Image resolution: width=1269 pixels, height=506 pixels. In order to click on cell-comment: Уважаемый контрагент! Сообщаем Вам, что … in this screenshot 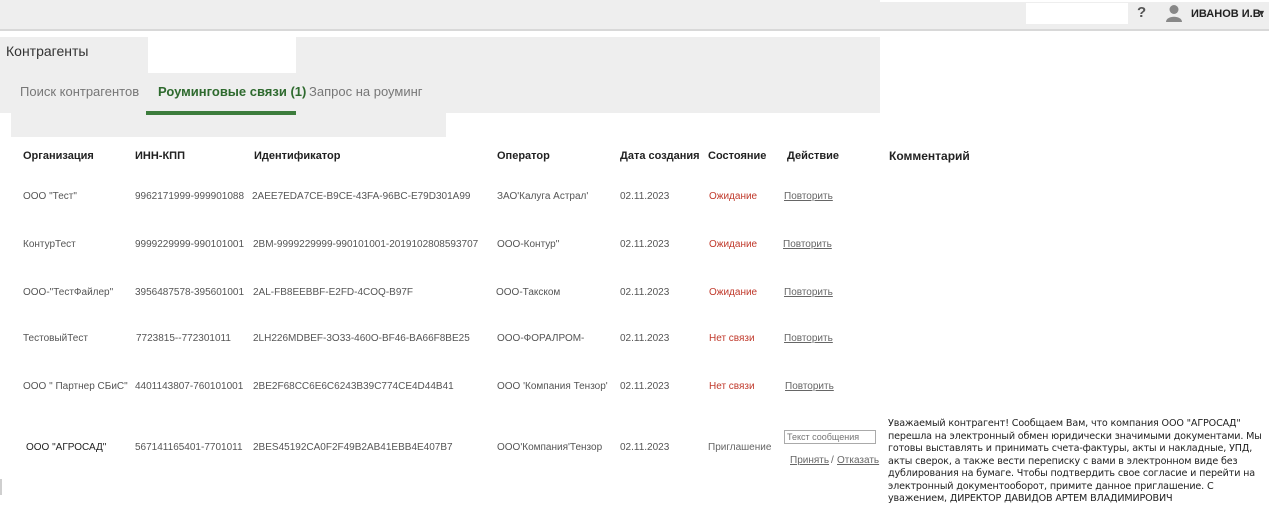, I will do `click(1075, 461)`.